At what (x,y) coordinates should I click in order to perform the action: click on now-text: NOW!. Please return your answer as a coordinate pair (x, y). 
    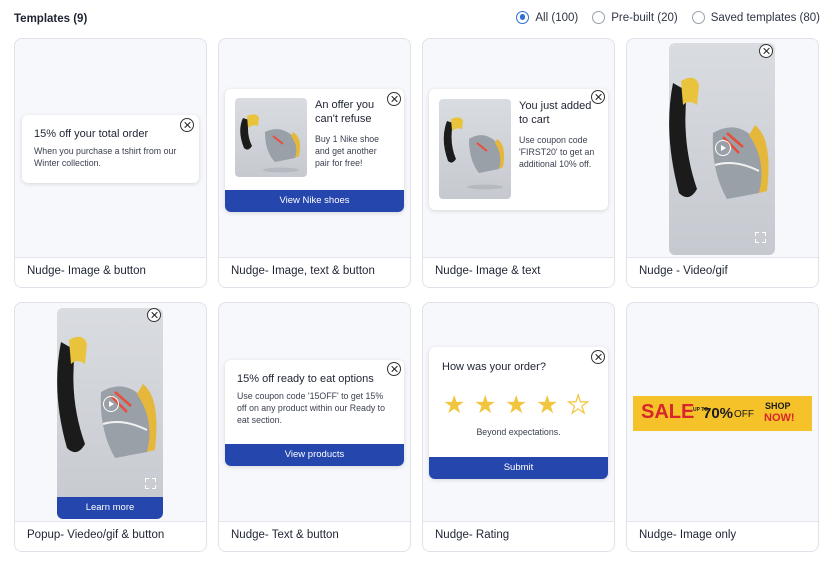
    Looking at the image, I should click on (779, 418).